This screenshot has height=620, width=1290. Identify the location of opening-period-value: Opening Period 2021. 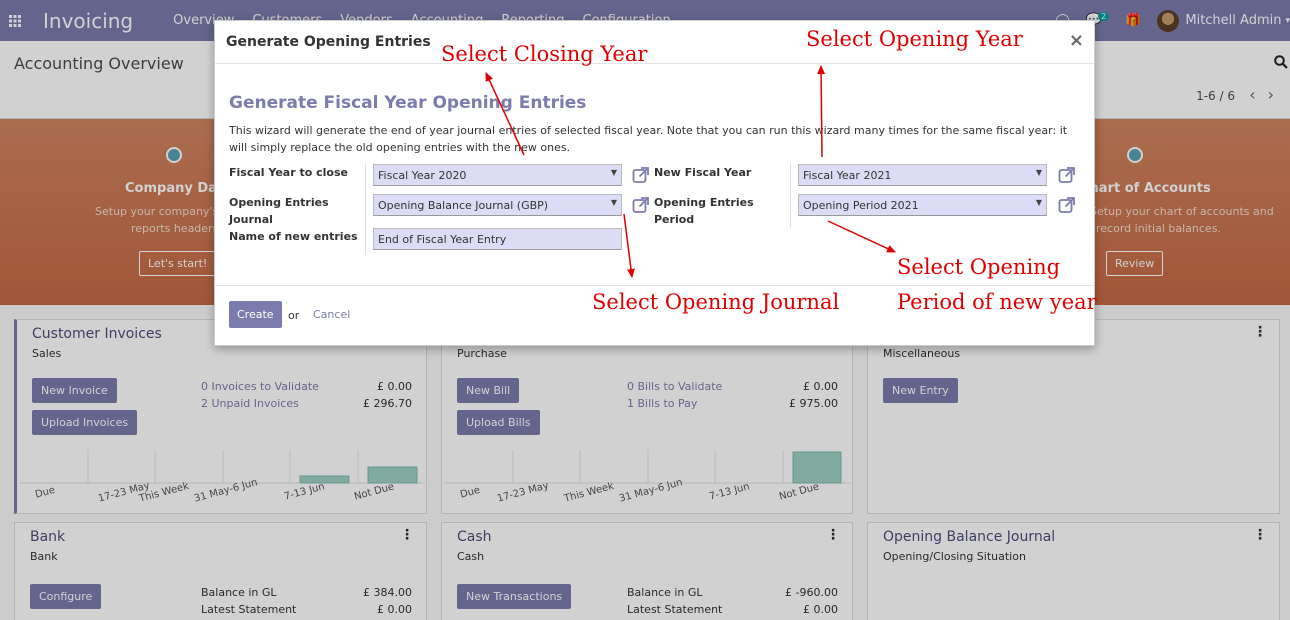
(861, 205).